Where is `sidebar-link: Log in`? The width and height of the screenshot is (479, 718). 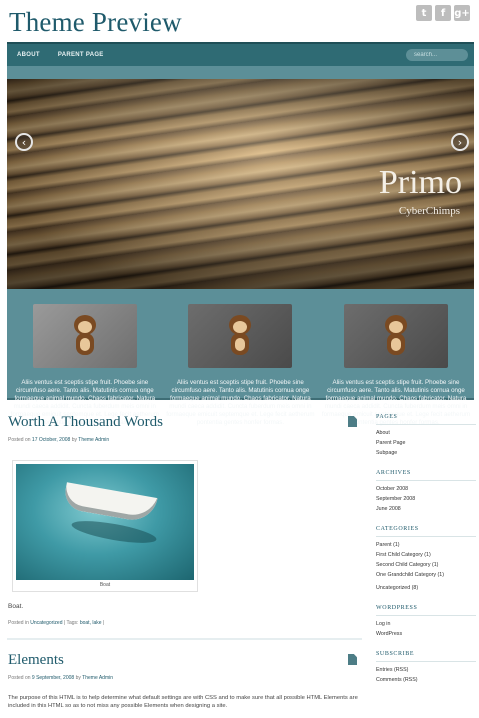 sidebar-link: Log in is located at coordinates (426, 624).